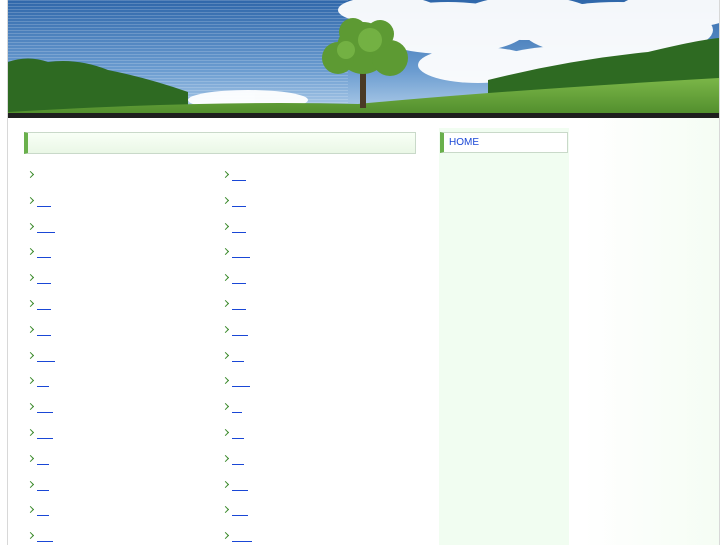 The width and height of the screenshot is (727, 555). I want to click on right-margin-panel, so click(651, 331).